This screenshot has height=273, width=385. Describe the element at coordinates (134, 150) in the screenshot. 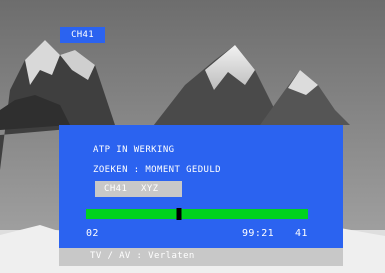

I see `status-line: ATP IN WERKING` at that location.